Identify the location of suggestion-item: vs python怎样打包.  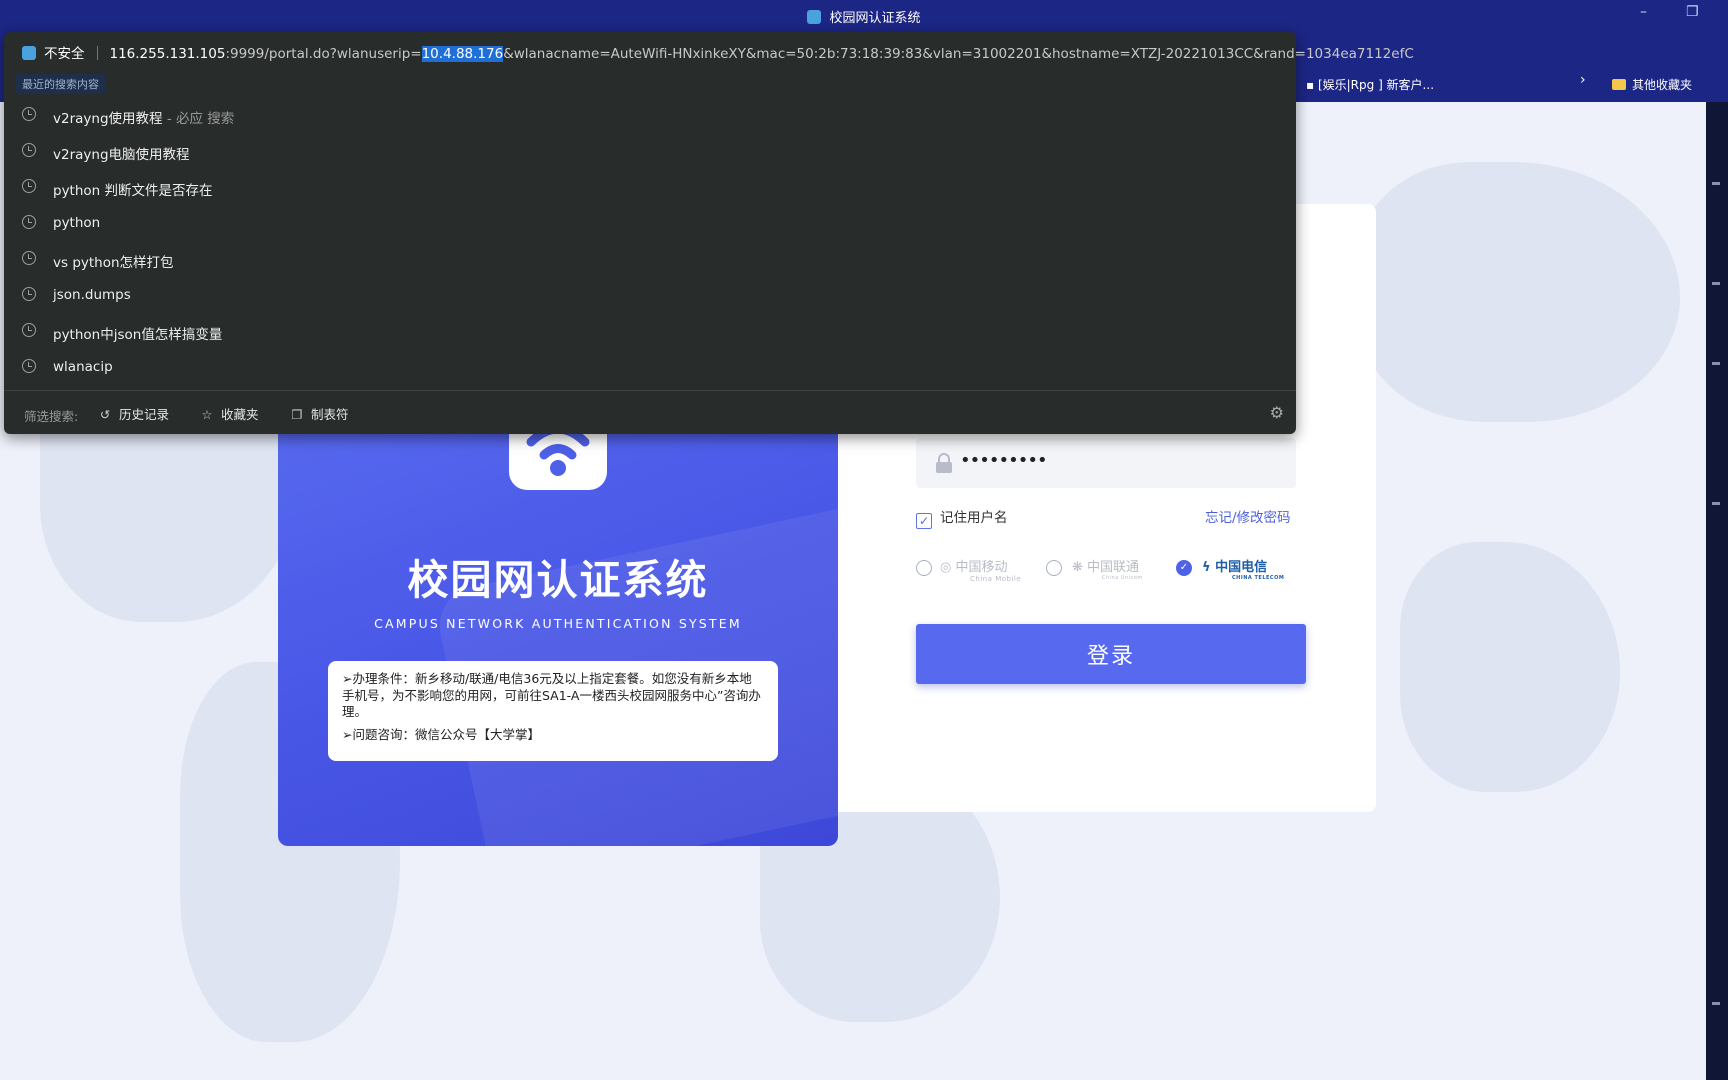
(650, 260).